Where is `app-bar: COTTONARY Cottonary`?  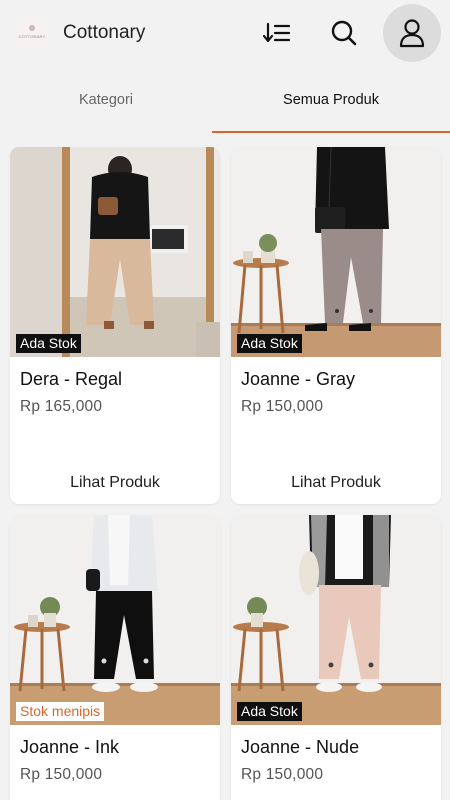 app-bar: COTTONARY Cottonary is located at coordinates (225, 33).